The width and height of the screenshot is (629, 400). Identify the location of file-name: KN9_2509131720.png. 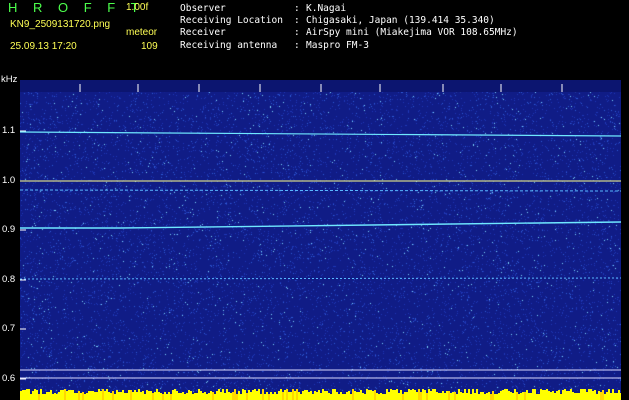
(60, 24).